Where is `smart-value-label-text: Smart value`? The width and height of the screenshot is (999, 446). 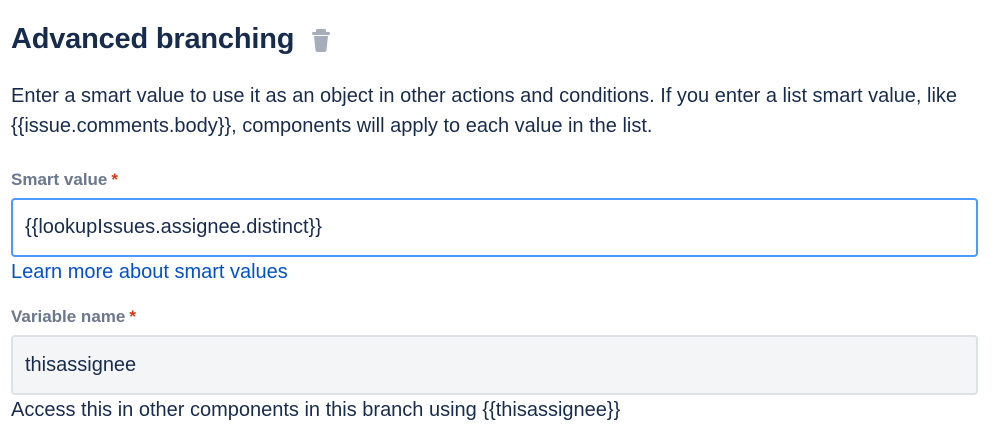
smart-value-label-text: Smart value is located at coordinates (59, 179).